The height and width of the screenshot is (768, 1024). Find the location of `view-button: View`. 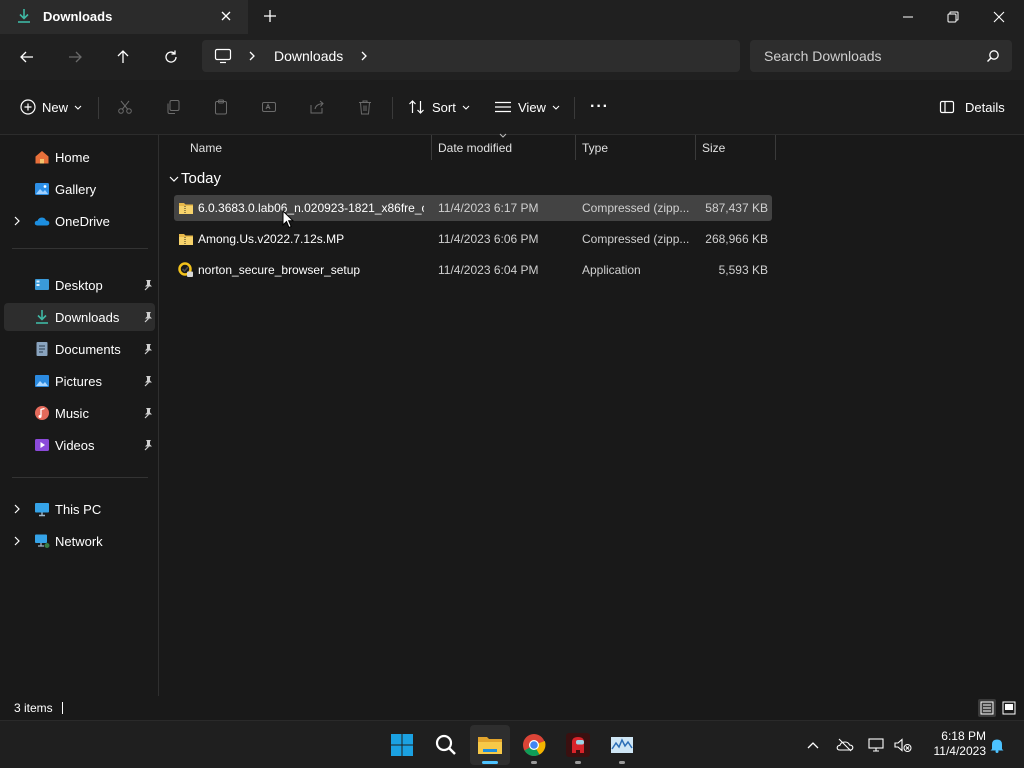

view-button: View is located at coordinates (530, 107).